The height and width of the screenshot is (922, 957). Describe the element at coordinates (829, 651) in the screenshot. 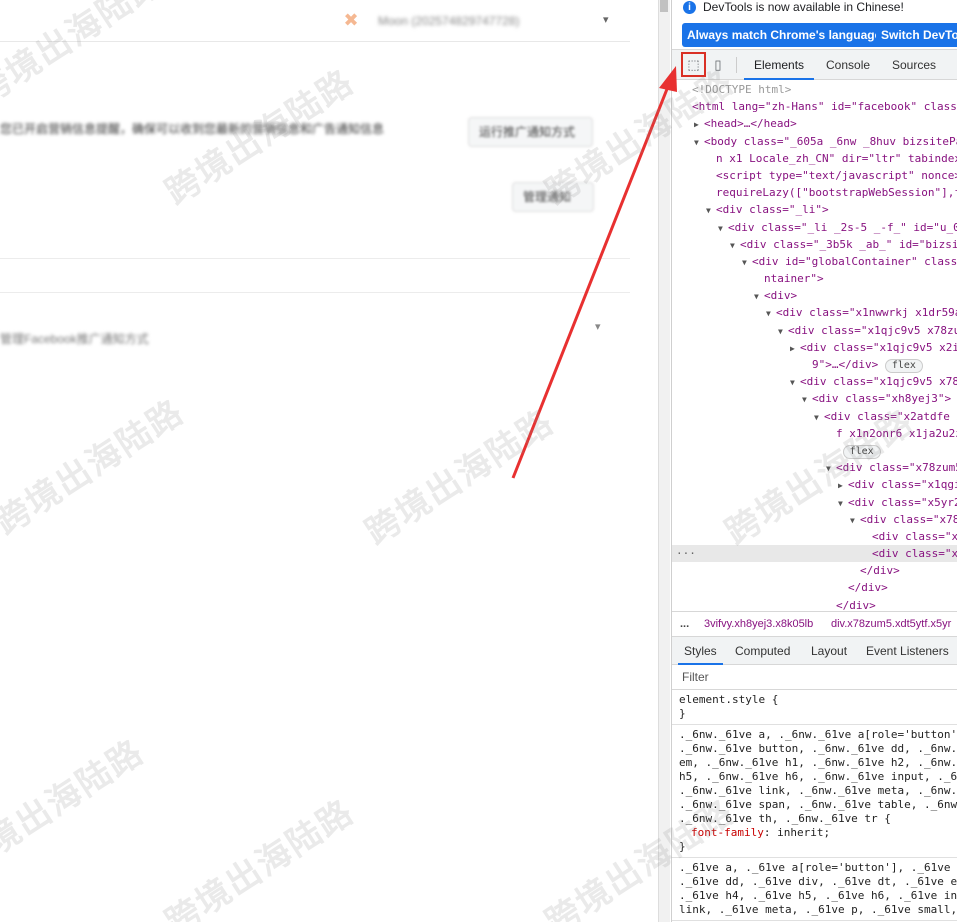

I see `tab-layout: Layout` at that location.